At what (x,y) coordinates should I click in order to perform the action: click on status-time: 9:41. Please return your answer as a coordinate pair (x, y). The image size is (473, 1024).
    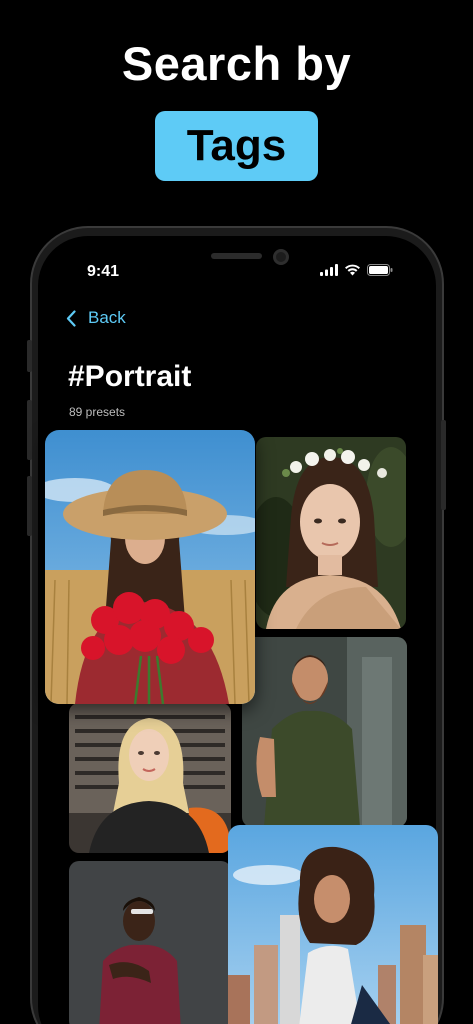
    Looking at the image, I should click on (103, 271).